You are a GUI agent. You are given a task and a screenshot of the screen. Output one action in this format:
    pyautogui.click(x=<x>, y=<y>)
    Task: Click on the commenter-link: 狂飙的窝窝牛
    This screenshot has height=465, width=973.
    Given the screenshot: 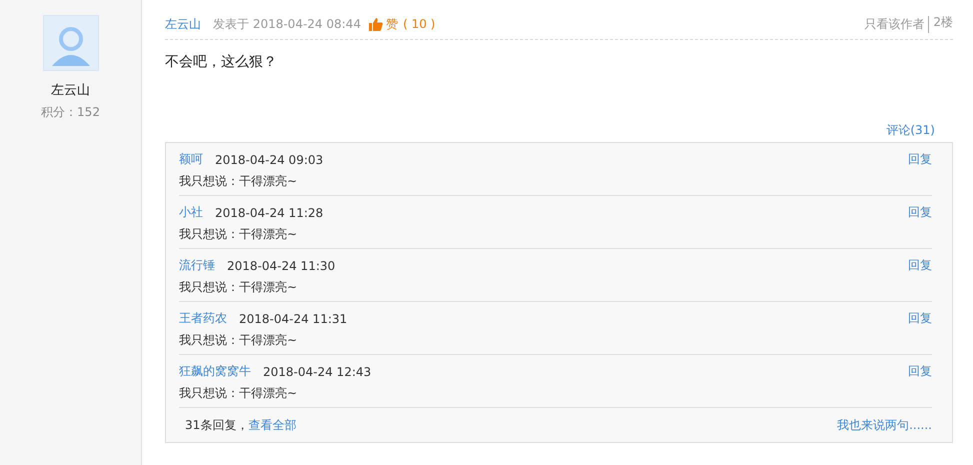 What is the action you would take?
    pyautogui.click(x=215, y=371)
    